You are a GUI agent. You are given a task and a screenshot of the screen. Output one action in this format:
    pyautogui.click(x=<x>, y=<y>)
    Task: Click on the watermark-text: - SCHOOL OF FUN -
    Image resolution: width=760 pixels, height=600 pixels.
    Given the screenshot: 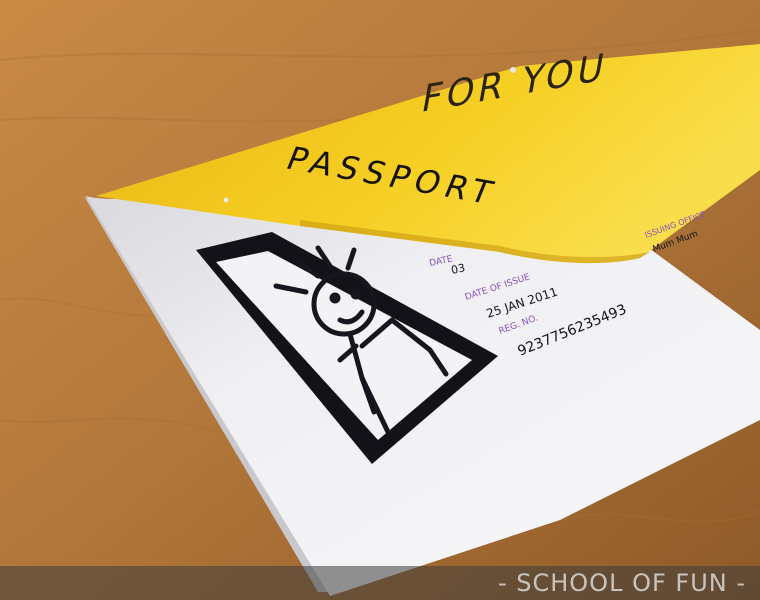 What is the action you would take?
    pyautogui.click(x=621, y=583)
    